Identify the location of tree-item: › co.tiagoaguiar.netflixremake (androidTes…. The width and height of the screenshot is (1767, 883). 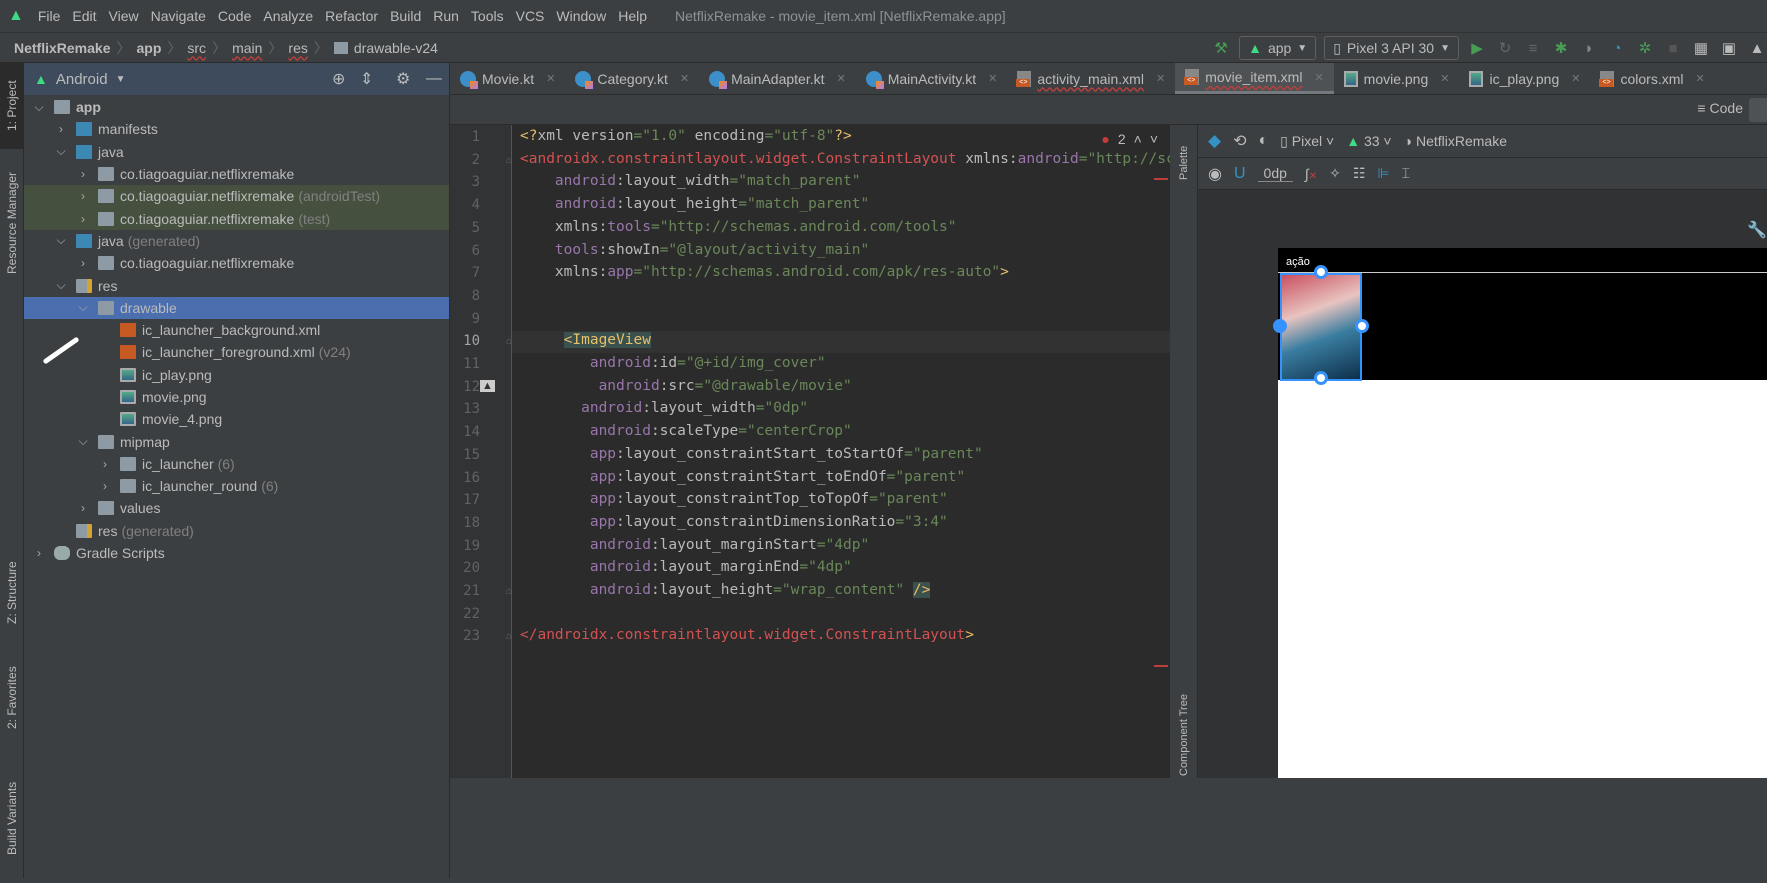
(236, 196).